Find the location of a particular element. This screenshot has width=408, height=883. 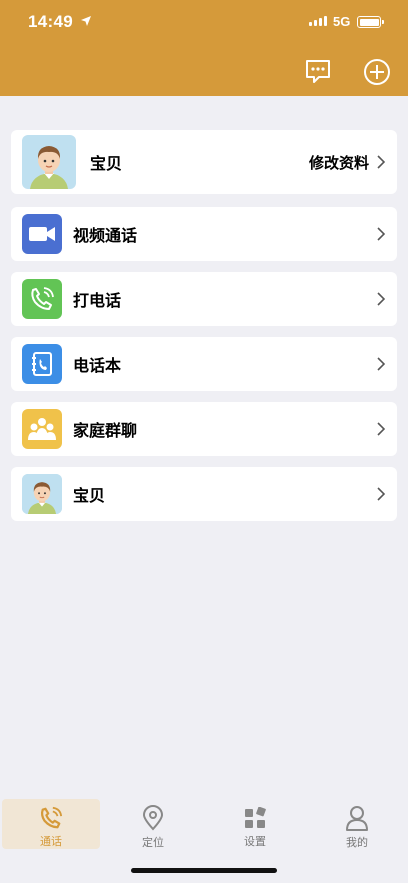

tab-label: 我的 is located at coordinates (357, 843).